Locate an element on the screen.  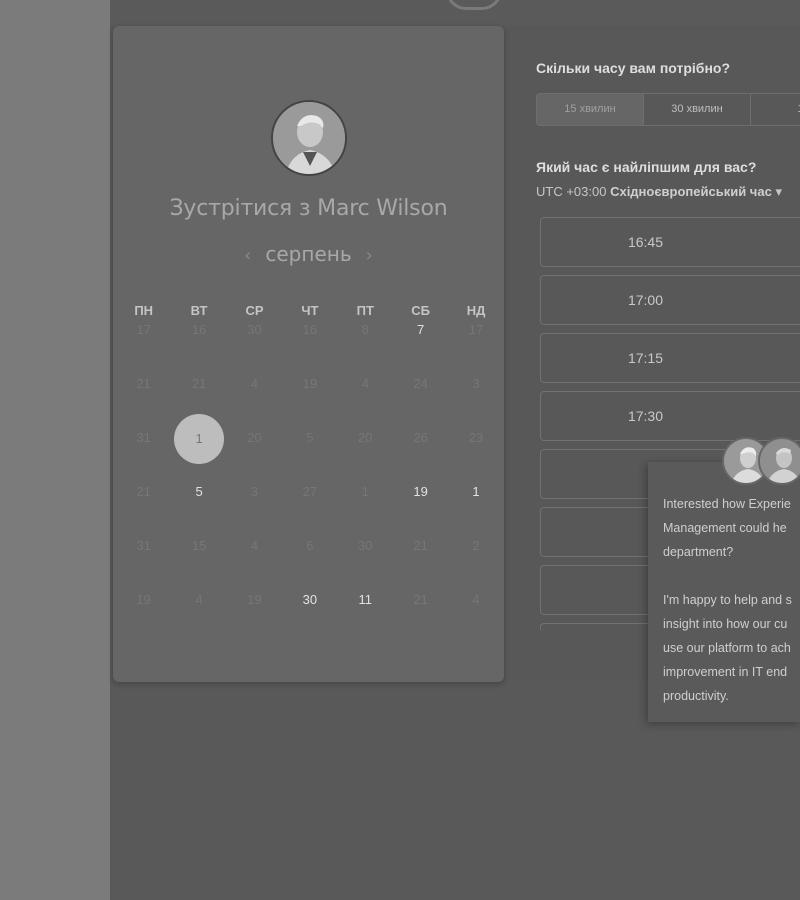
calendar-day-available: 7 is located at coordinates (420, 349).